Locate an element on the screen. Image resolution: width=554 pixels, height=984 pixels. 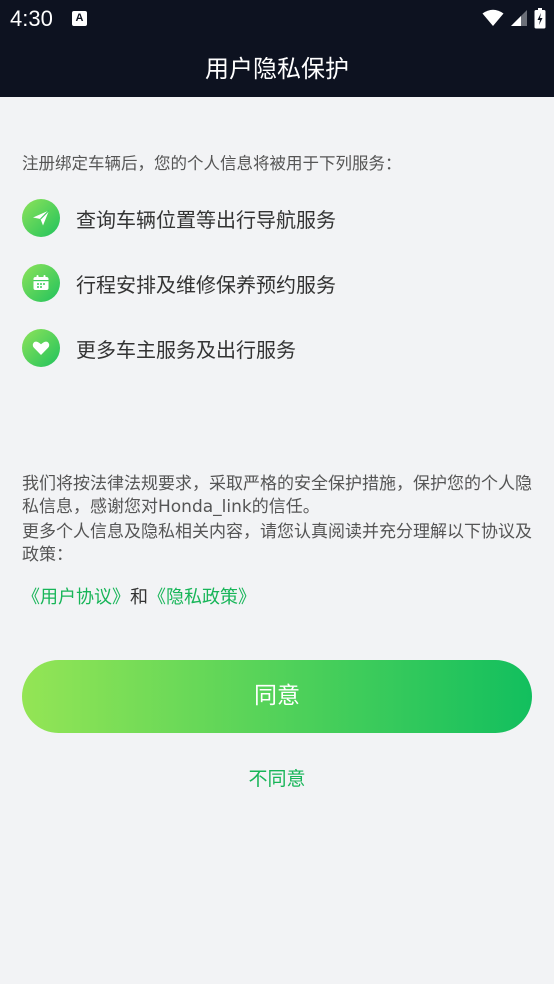
status-time: 4:30 is located at coordinates (31, 18).